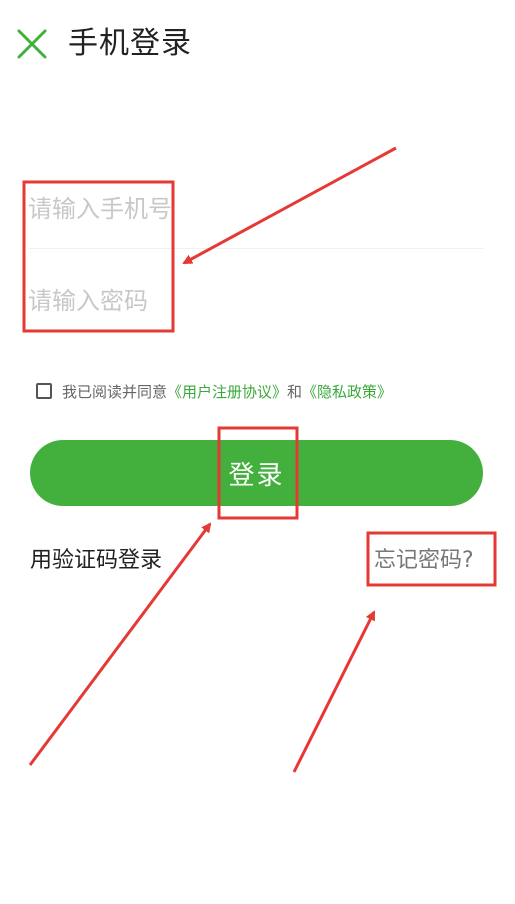 Image resolution: width=515 pixels, height=904 pixels. Describe the element at coordinates (130, 43) in the screenshot. I see `page-title: 手机登录` at that location.